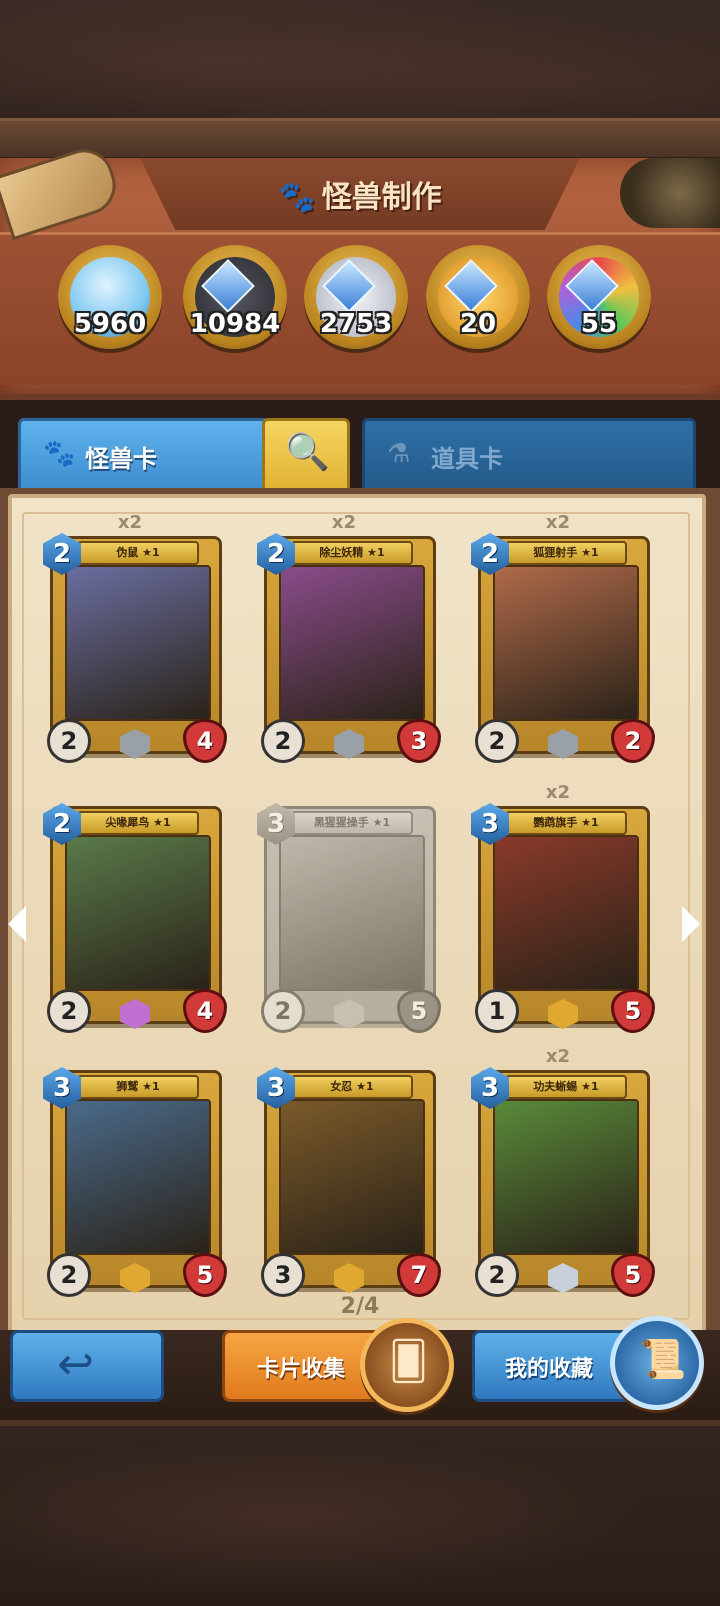  I want to click on monster-card: 除尘妖精 ★1 2 2 3, so click(349, 648).